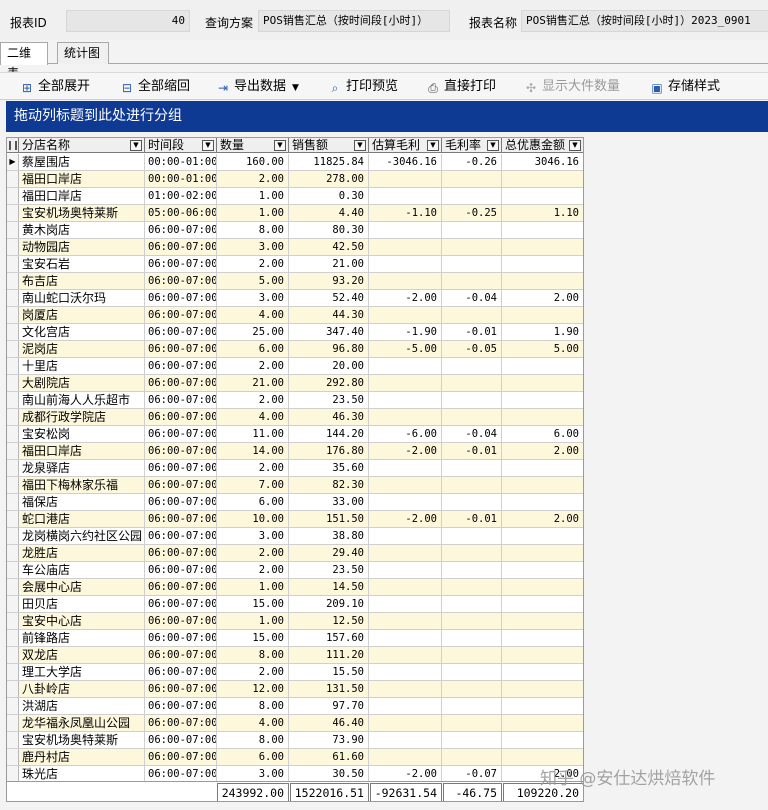 The width and height of the screenshot is (768, 810). I want to click on table-cell: 5.00, so click(253, 281).